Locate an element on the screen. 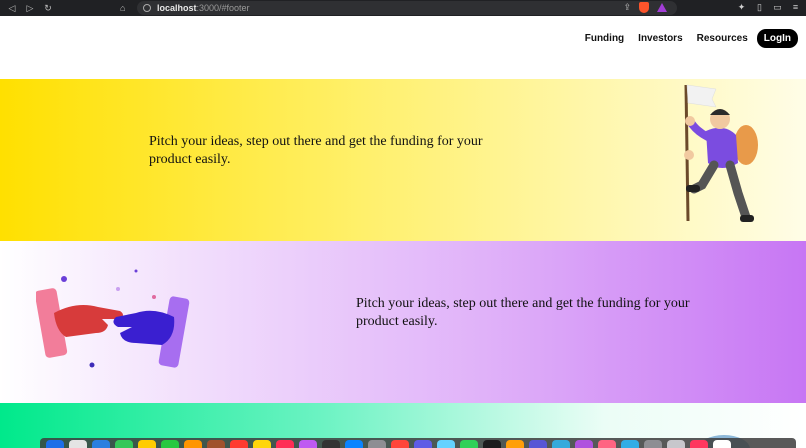 Image resolution: width=806 pixels, height=448 pixels. site-header: Funding Investors Resources LogIn is located at coordinates (403, 47).